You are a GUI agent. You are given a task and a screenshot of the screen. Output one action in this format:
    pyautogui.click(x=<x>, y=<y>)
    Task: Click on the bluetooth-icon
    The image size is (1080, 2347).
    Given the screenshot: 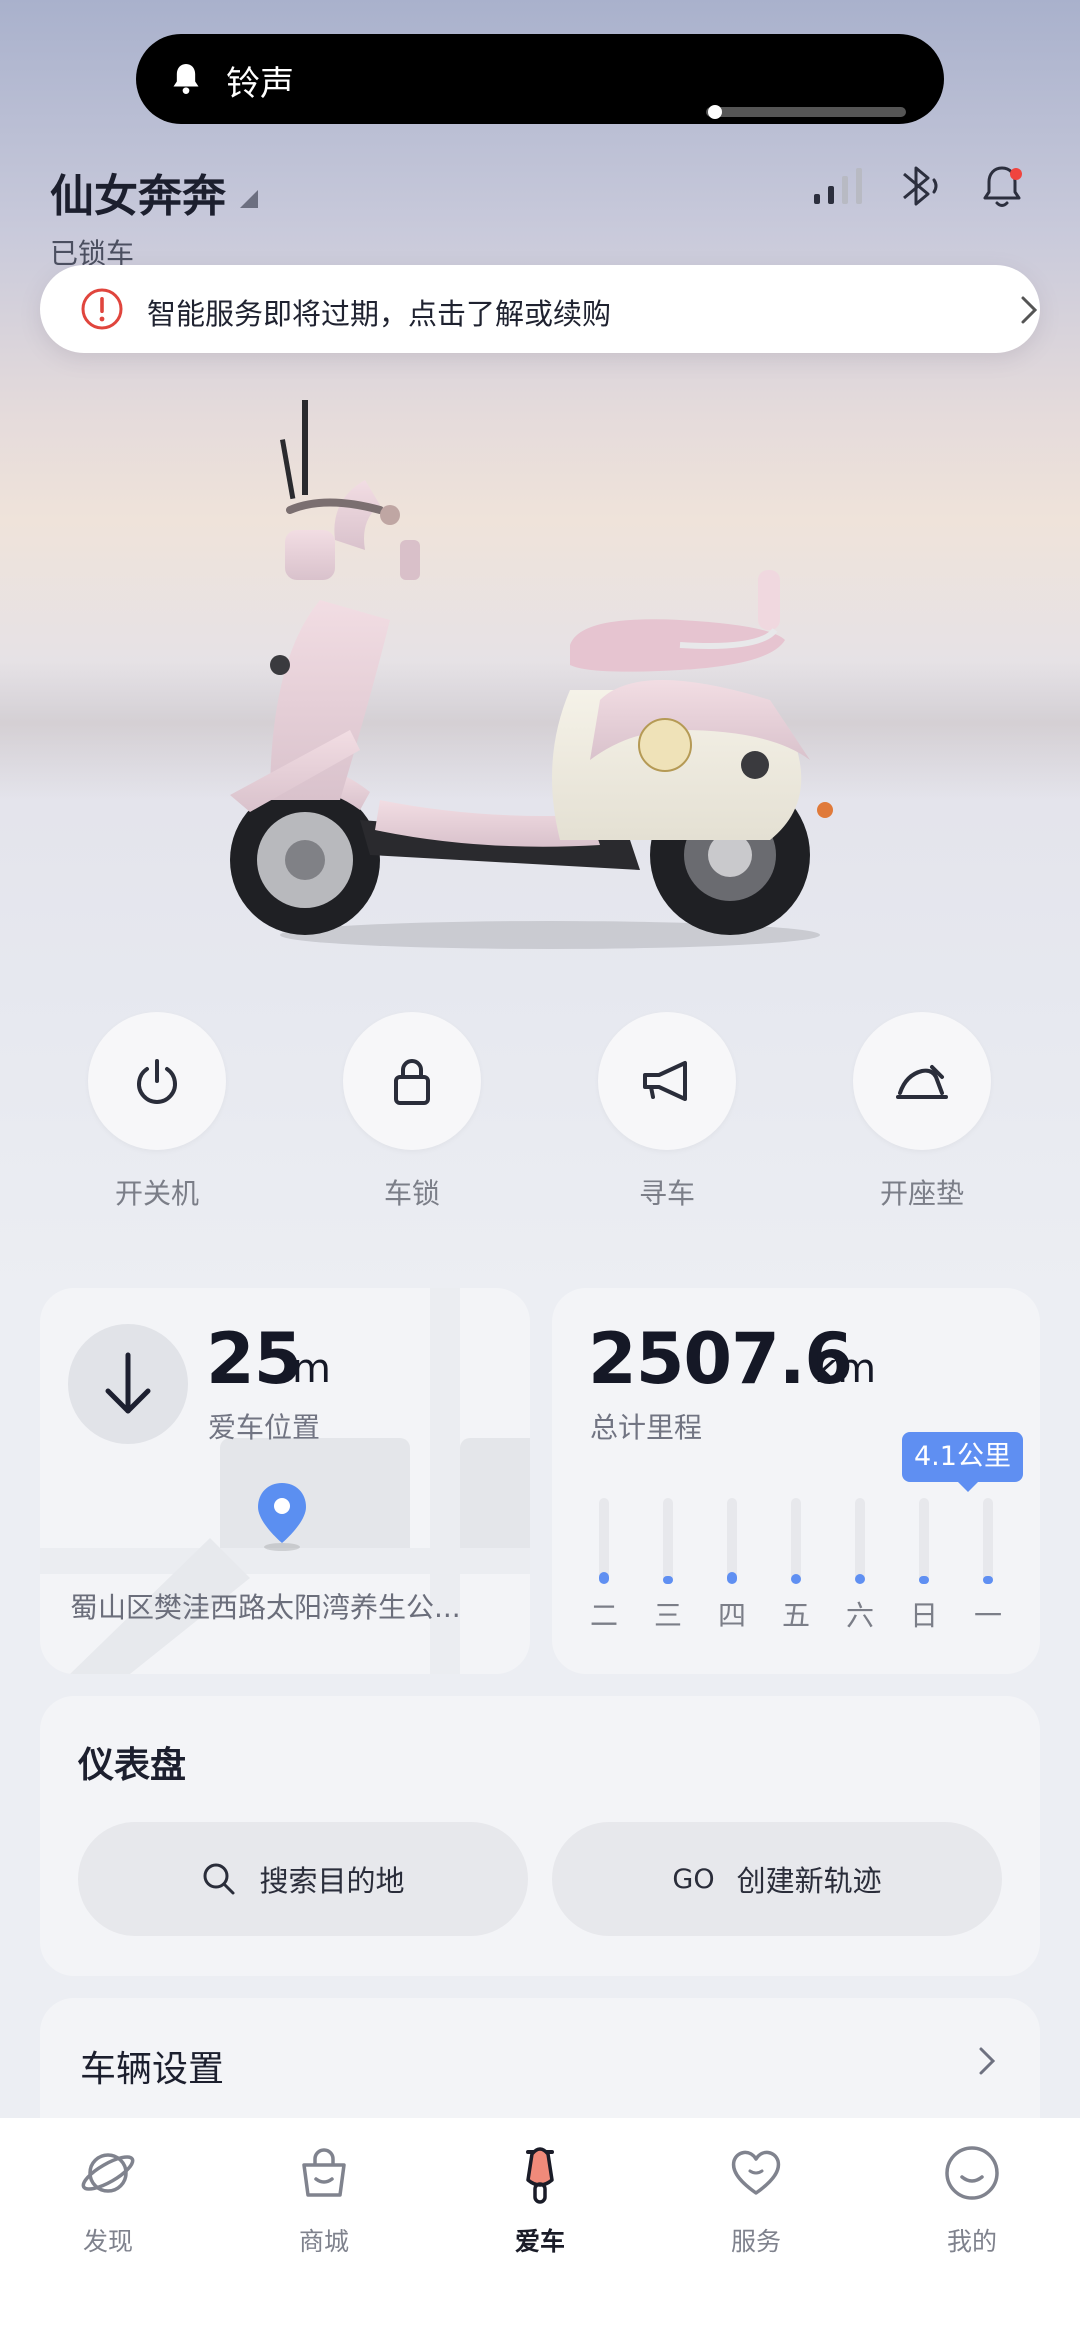 What is the action you would take?
    pyautogui.click(x=918, y=186)
    